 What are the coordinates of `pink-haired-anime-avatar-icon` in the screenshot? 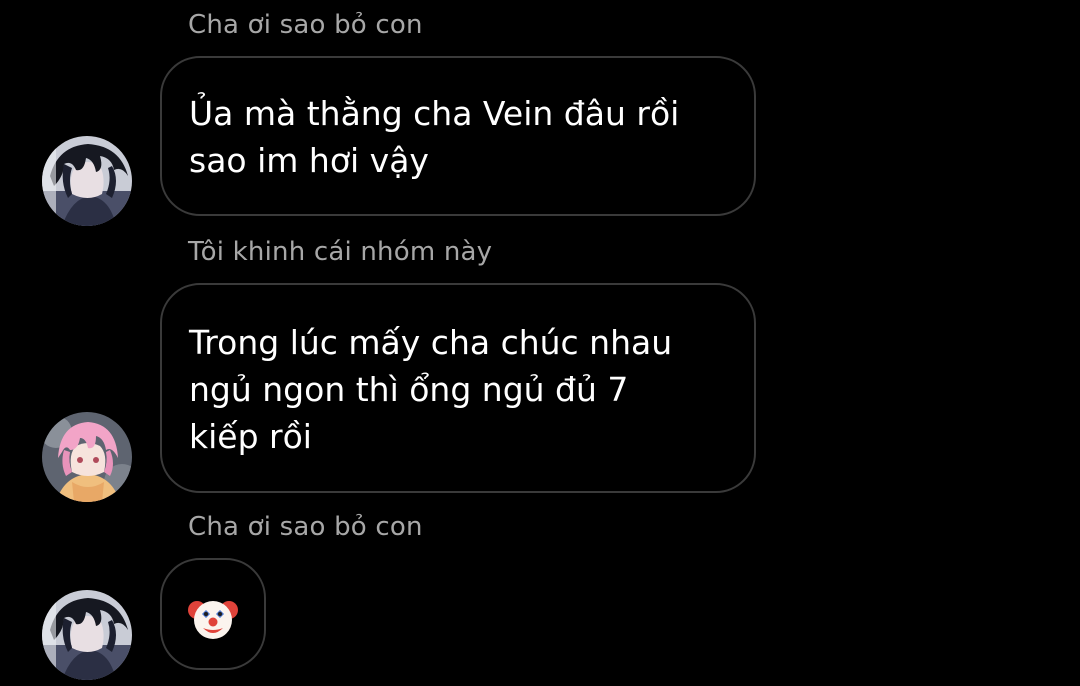 It's located at (87, 457).